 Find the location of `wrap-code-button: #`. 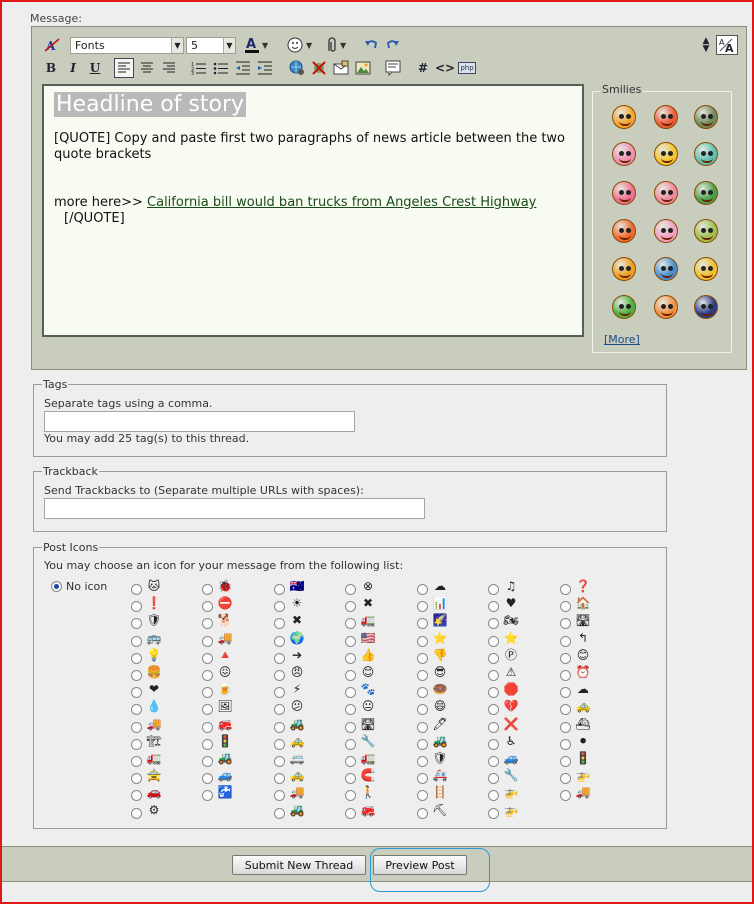

wrap-code-button: # is located at coordinates (423, 68).